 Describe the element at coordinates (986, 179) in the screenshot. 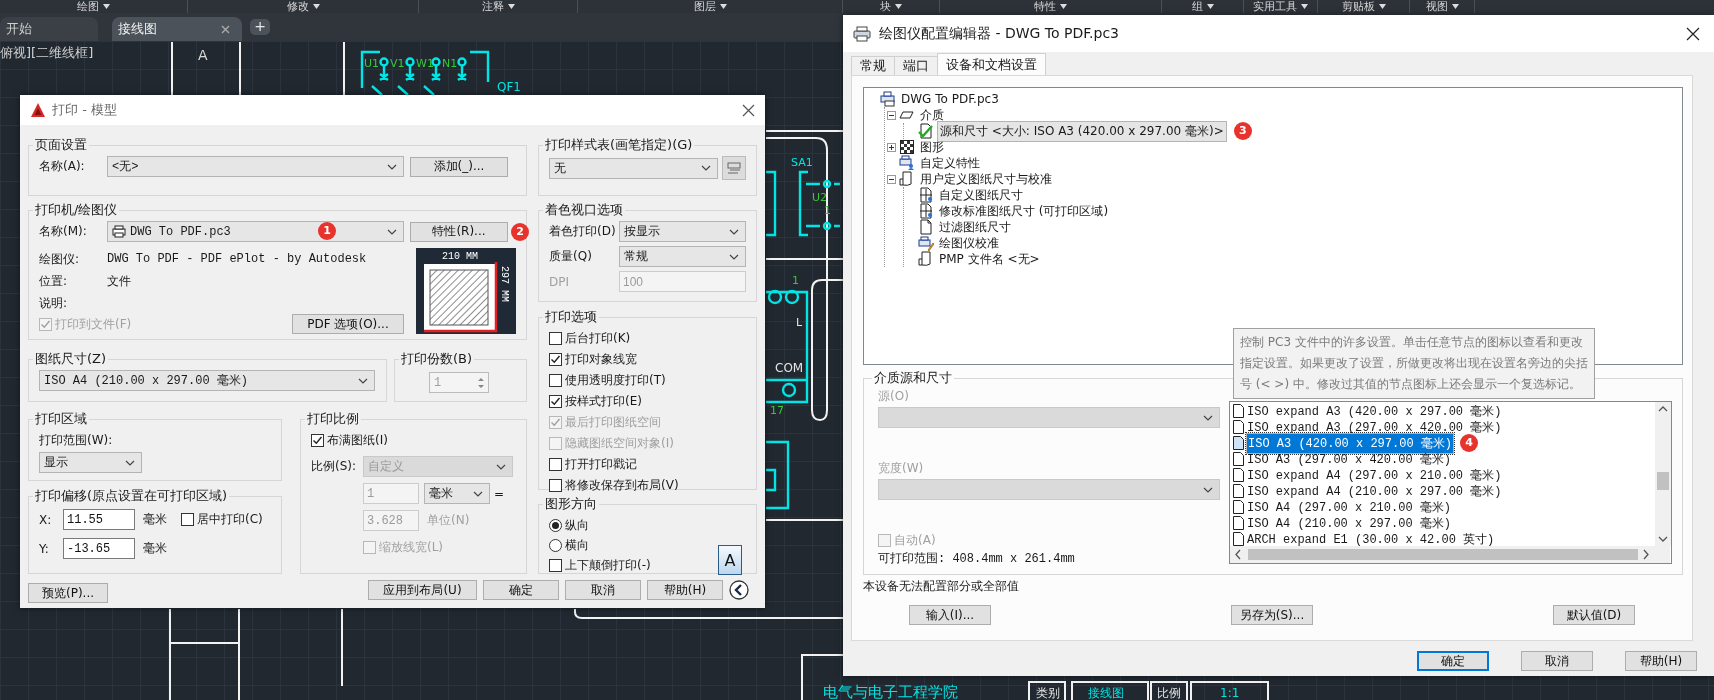

I see `tree-item: 用户定义图纸尺寸与校准` at that location.